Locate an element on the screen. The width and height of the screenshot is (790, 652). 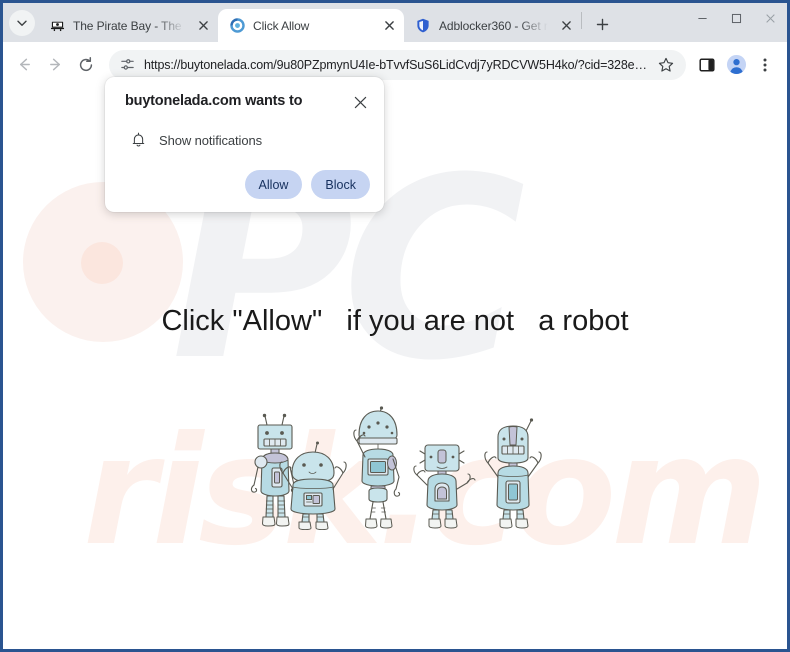
allow-button: Allow is located at coordinates (273, 184).